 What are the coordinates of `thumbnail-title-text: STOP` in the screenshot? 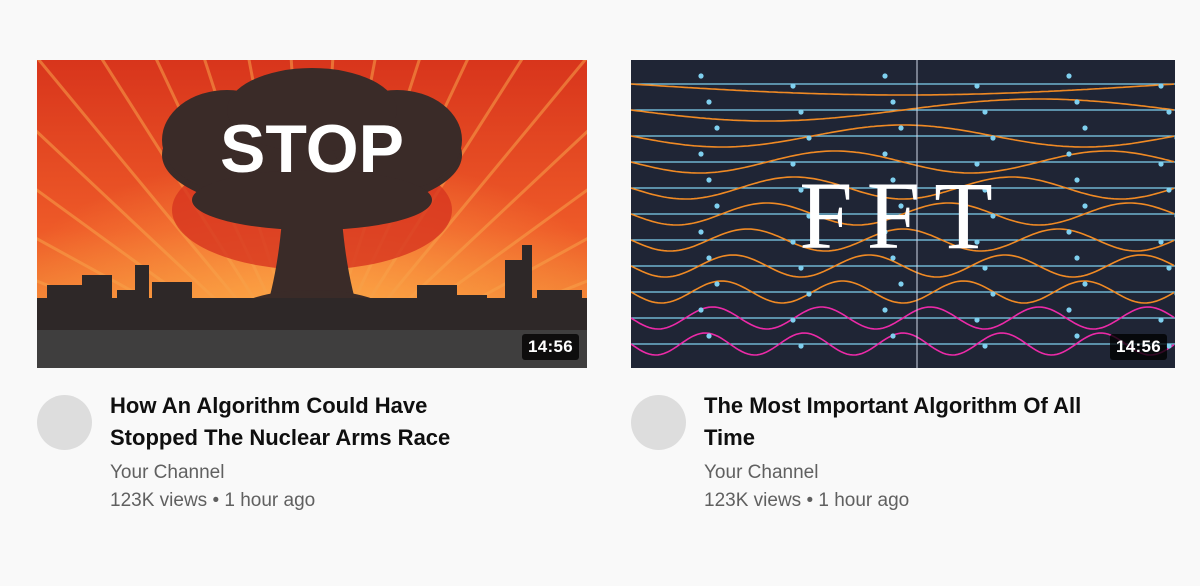 It's located at (312, 149).